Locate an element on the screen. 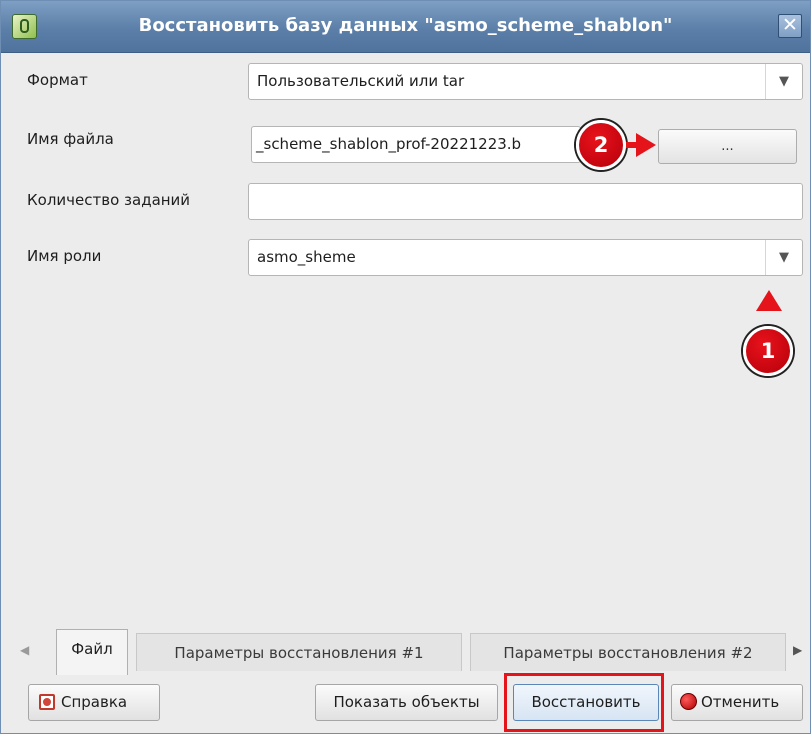 The width and height of the screenshot is (811, 734). close-button: ✕ is located at coordinates (790, 26).